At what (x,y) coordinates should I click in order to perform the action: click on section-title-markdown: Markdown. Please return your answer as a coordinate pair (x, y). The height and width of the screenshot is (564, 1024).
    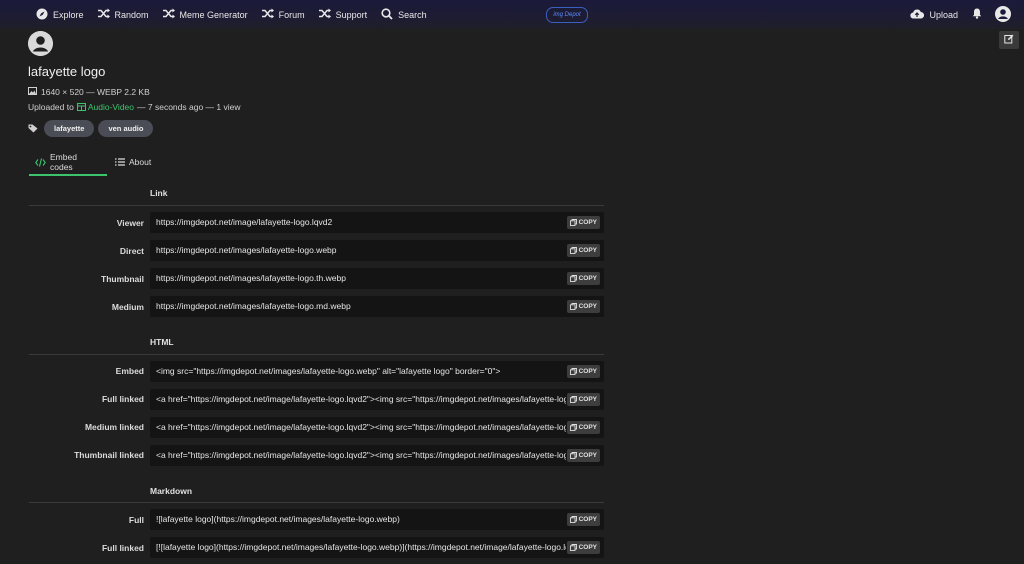
    Looking at the image, I should click on (171, 491).